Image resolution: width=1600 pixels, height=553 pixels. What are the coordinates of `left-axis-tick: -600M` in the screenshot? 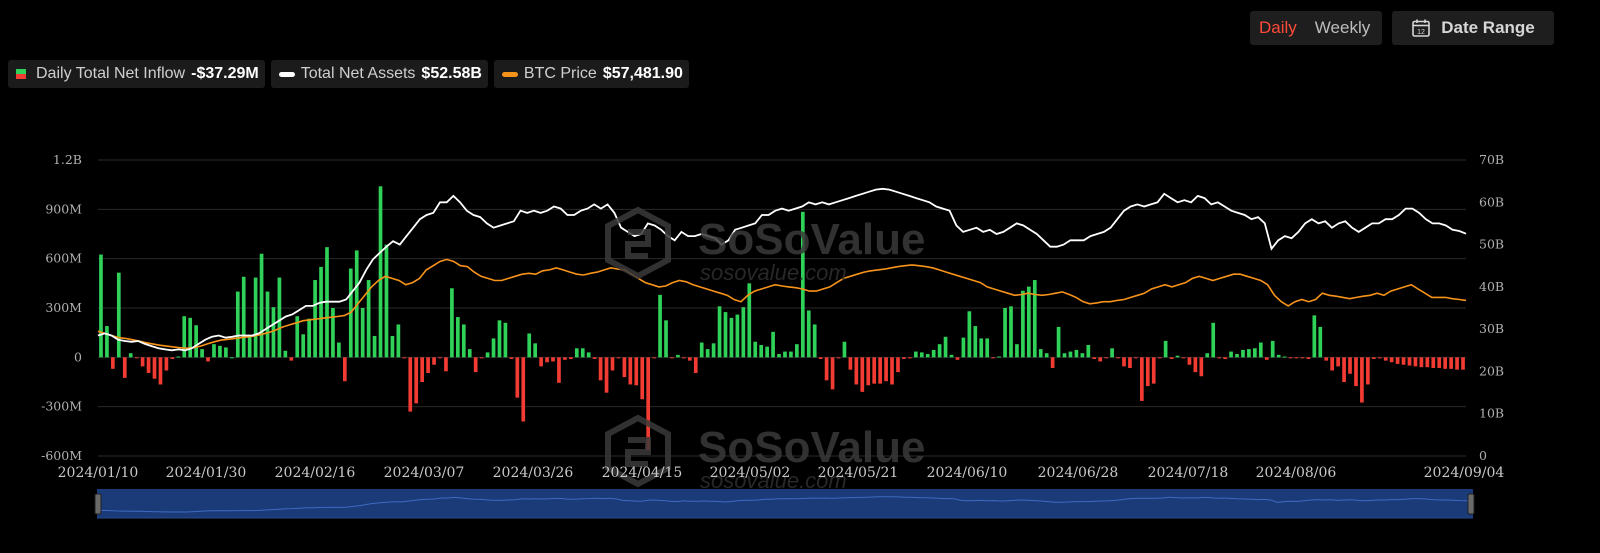 It's located at (61, 455).